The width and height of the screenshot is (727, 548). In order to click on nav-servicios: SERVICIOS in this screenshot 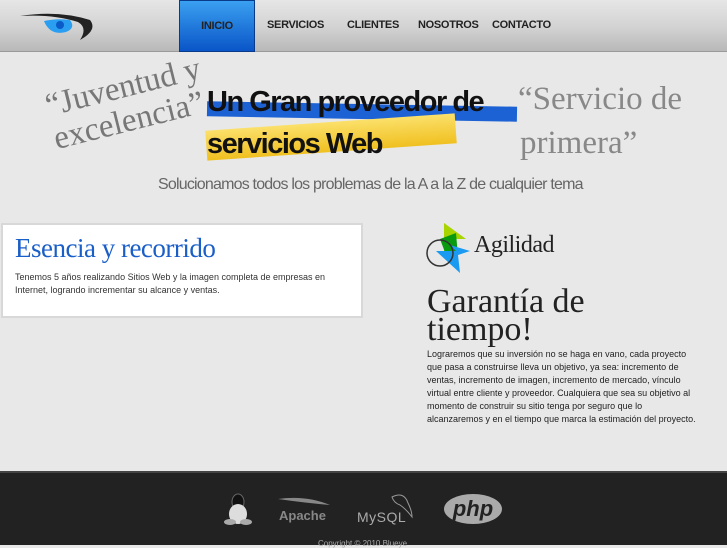, I will do `click(303, 26)`.